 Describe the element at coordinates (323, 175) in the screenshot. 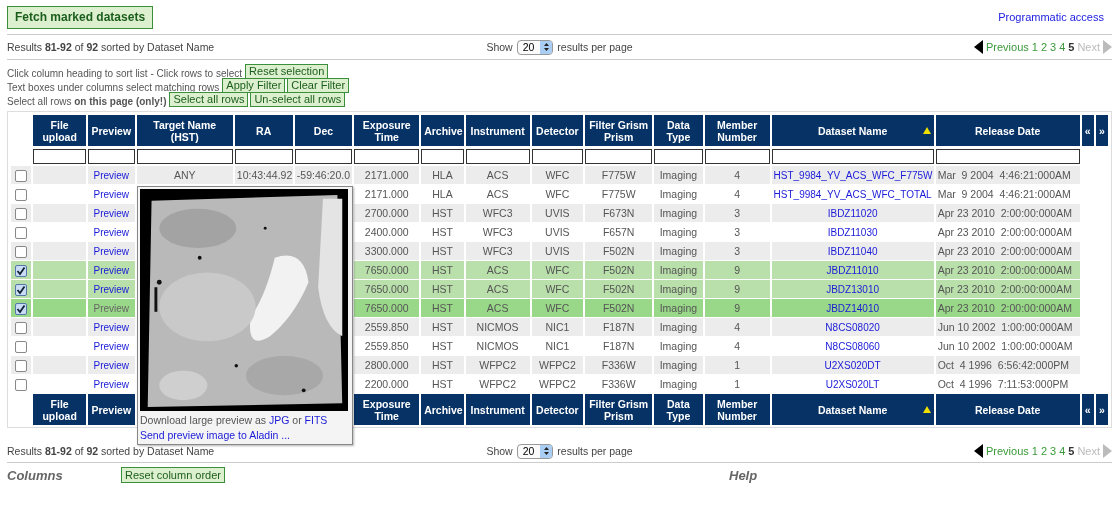

I see `table-cell: -59:46:20.0` at that location.